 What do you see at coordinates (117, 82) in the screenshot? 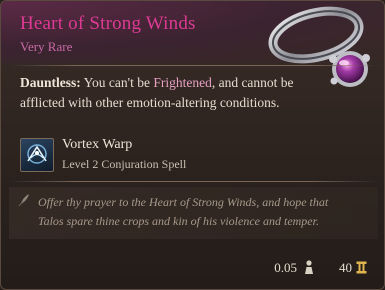
I see `description-text-before: You can't be` at bounding box center [117, 82].